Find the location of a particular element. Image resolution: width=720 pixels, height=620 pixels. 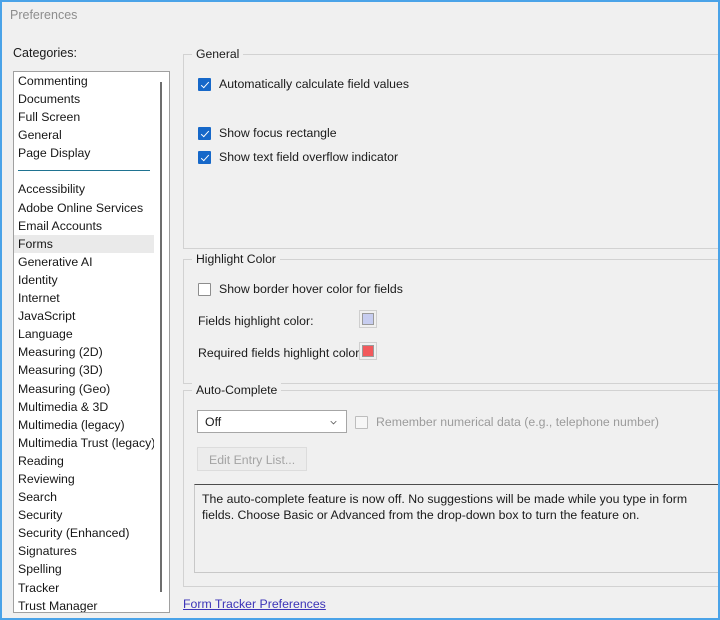

sidebar-item-email-accounts: Email Accounts is located at coordinates (84, 226).